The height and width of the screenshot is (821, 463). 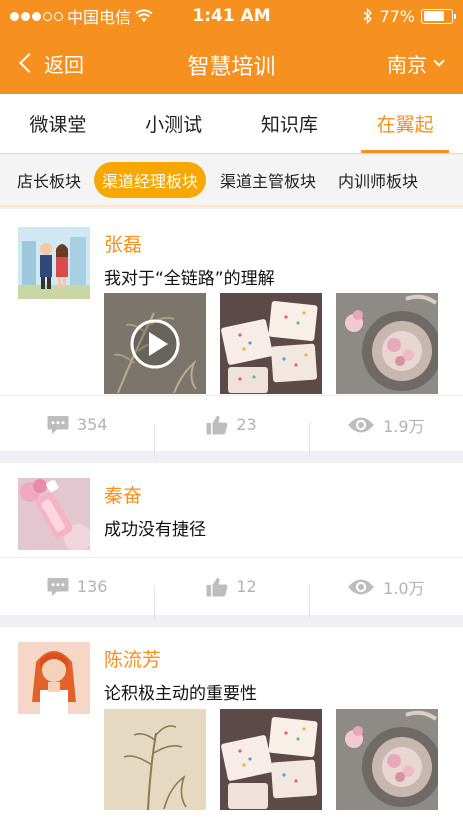 I want to click on status-right: 77%, so click(x=409, y=16).